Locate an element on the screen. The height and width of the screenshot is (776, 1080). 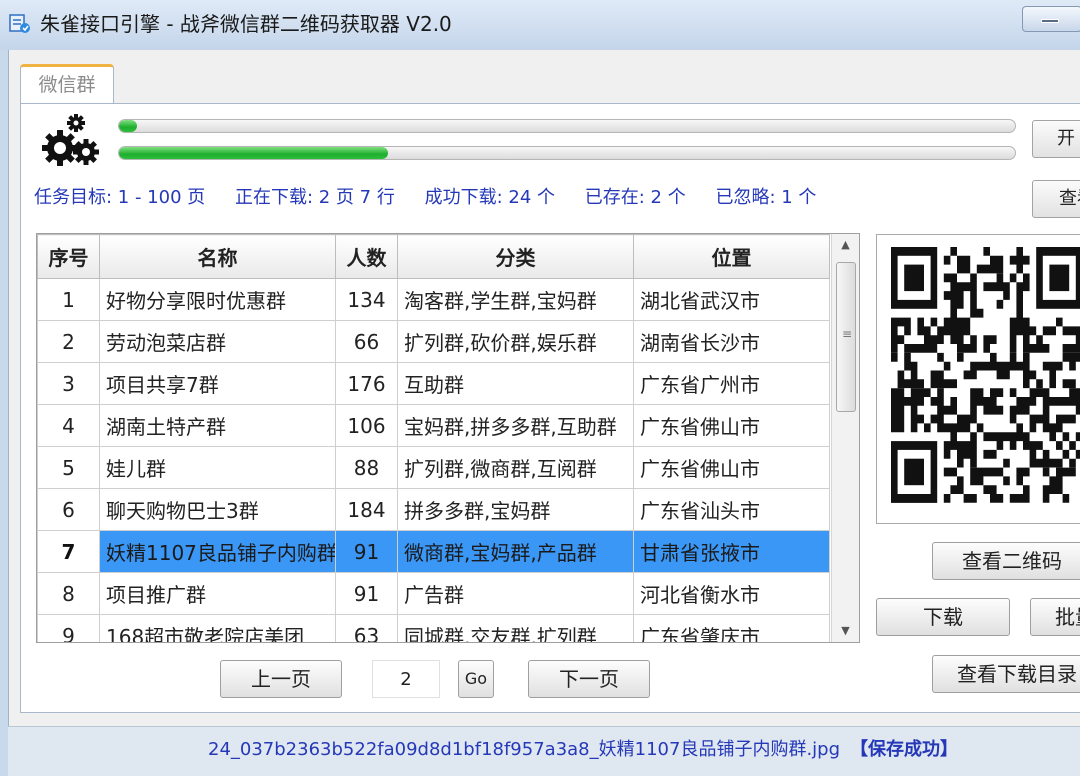
col-header-name: 名称 is located at coordinates (217, 256).